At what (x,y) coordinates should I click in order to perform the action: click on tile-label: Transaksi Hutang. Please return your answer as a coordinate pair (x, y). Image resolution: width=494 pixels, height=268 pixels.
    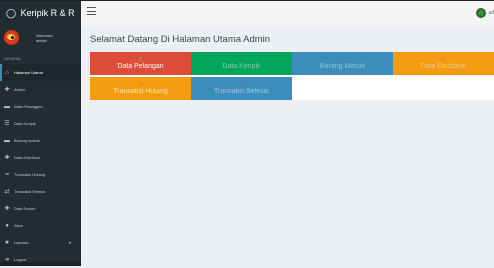
    Looking at the image, I should click on (140, 91).